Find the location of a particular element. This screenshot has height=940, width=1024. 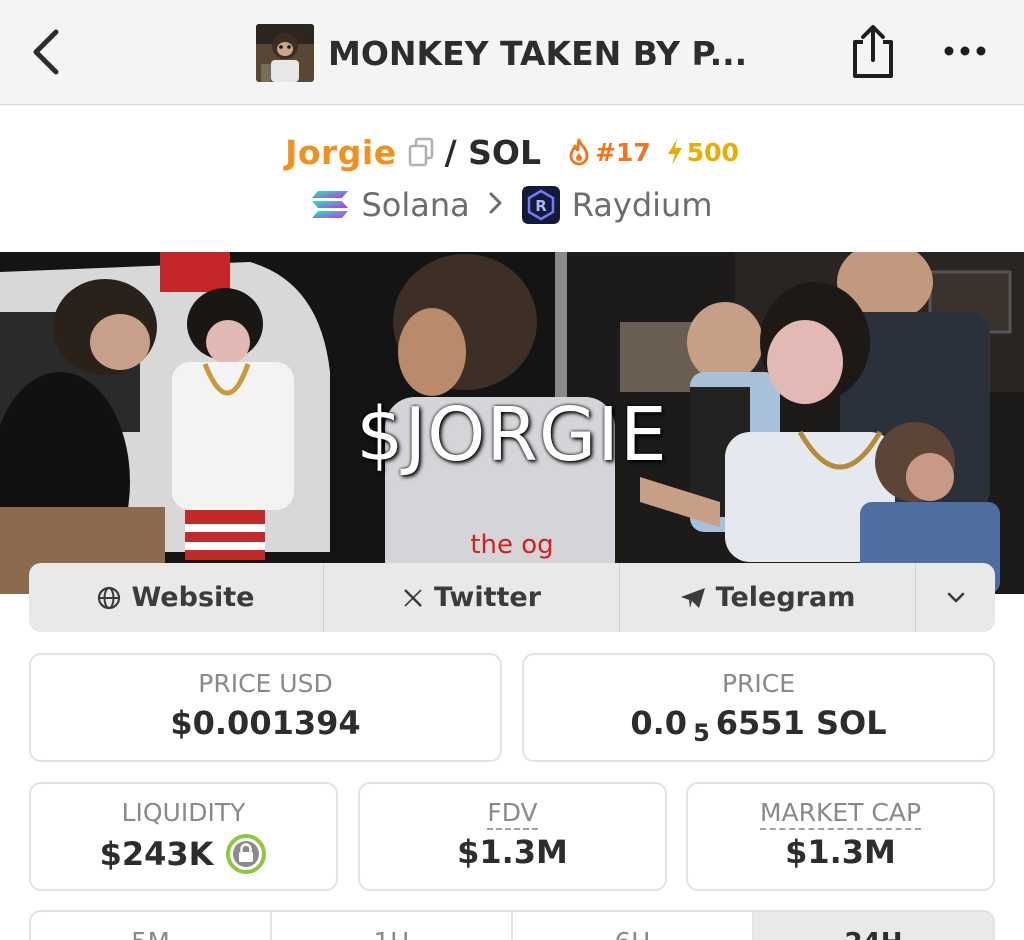

website-button: Website is located at coordinates (176, 597).